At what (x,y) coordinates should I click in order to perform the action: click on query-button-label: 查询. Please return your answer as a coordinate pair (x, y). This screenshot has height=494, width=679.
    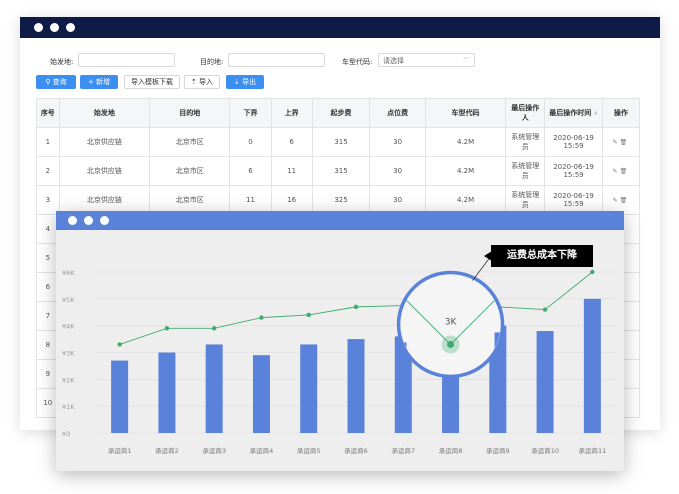
    Looking at the image, I should click on (59, 82).